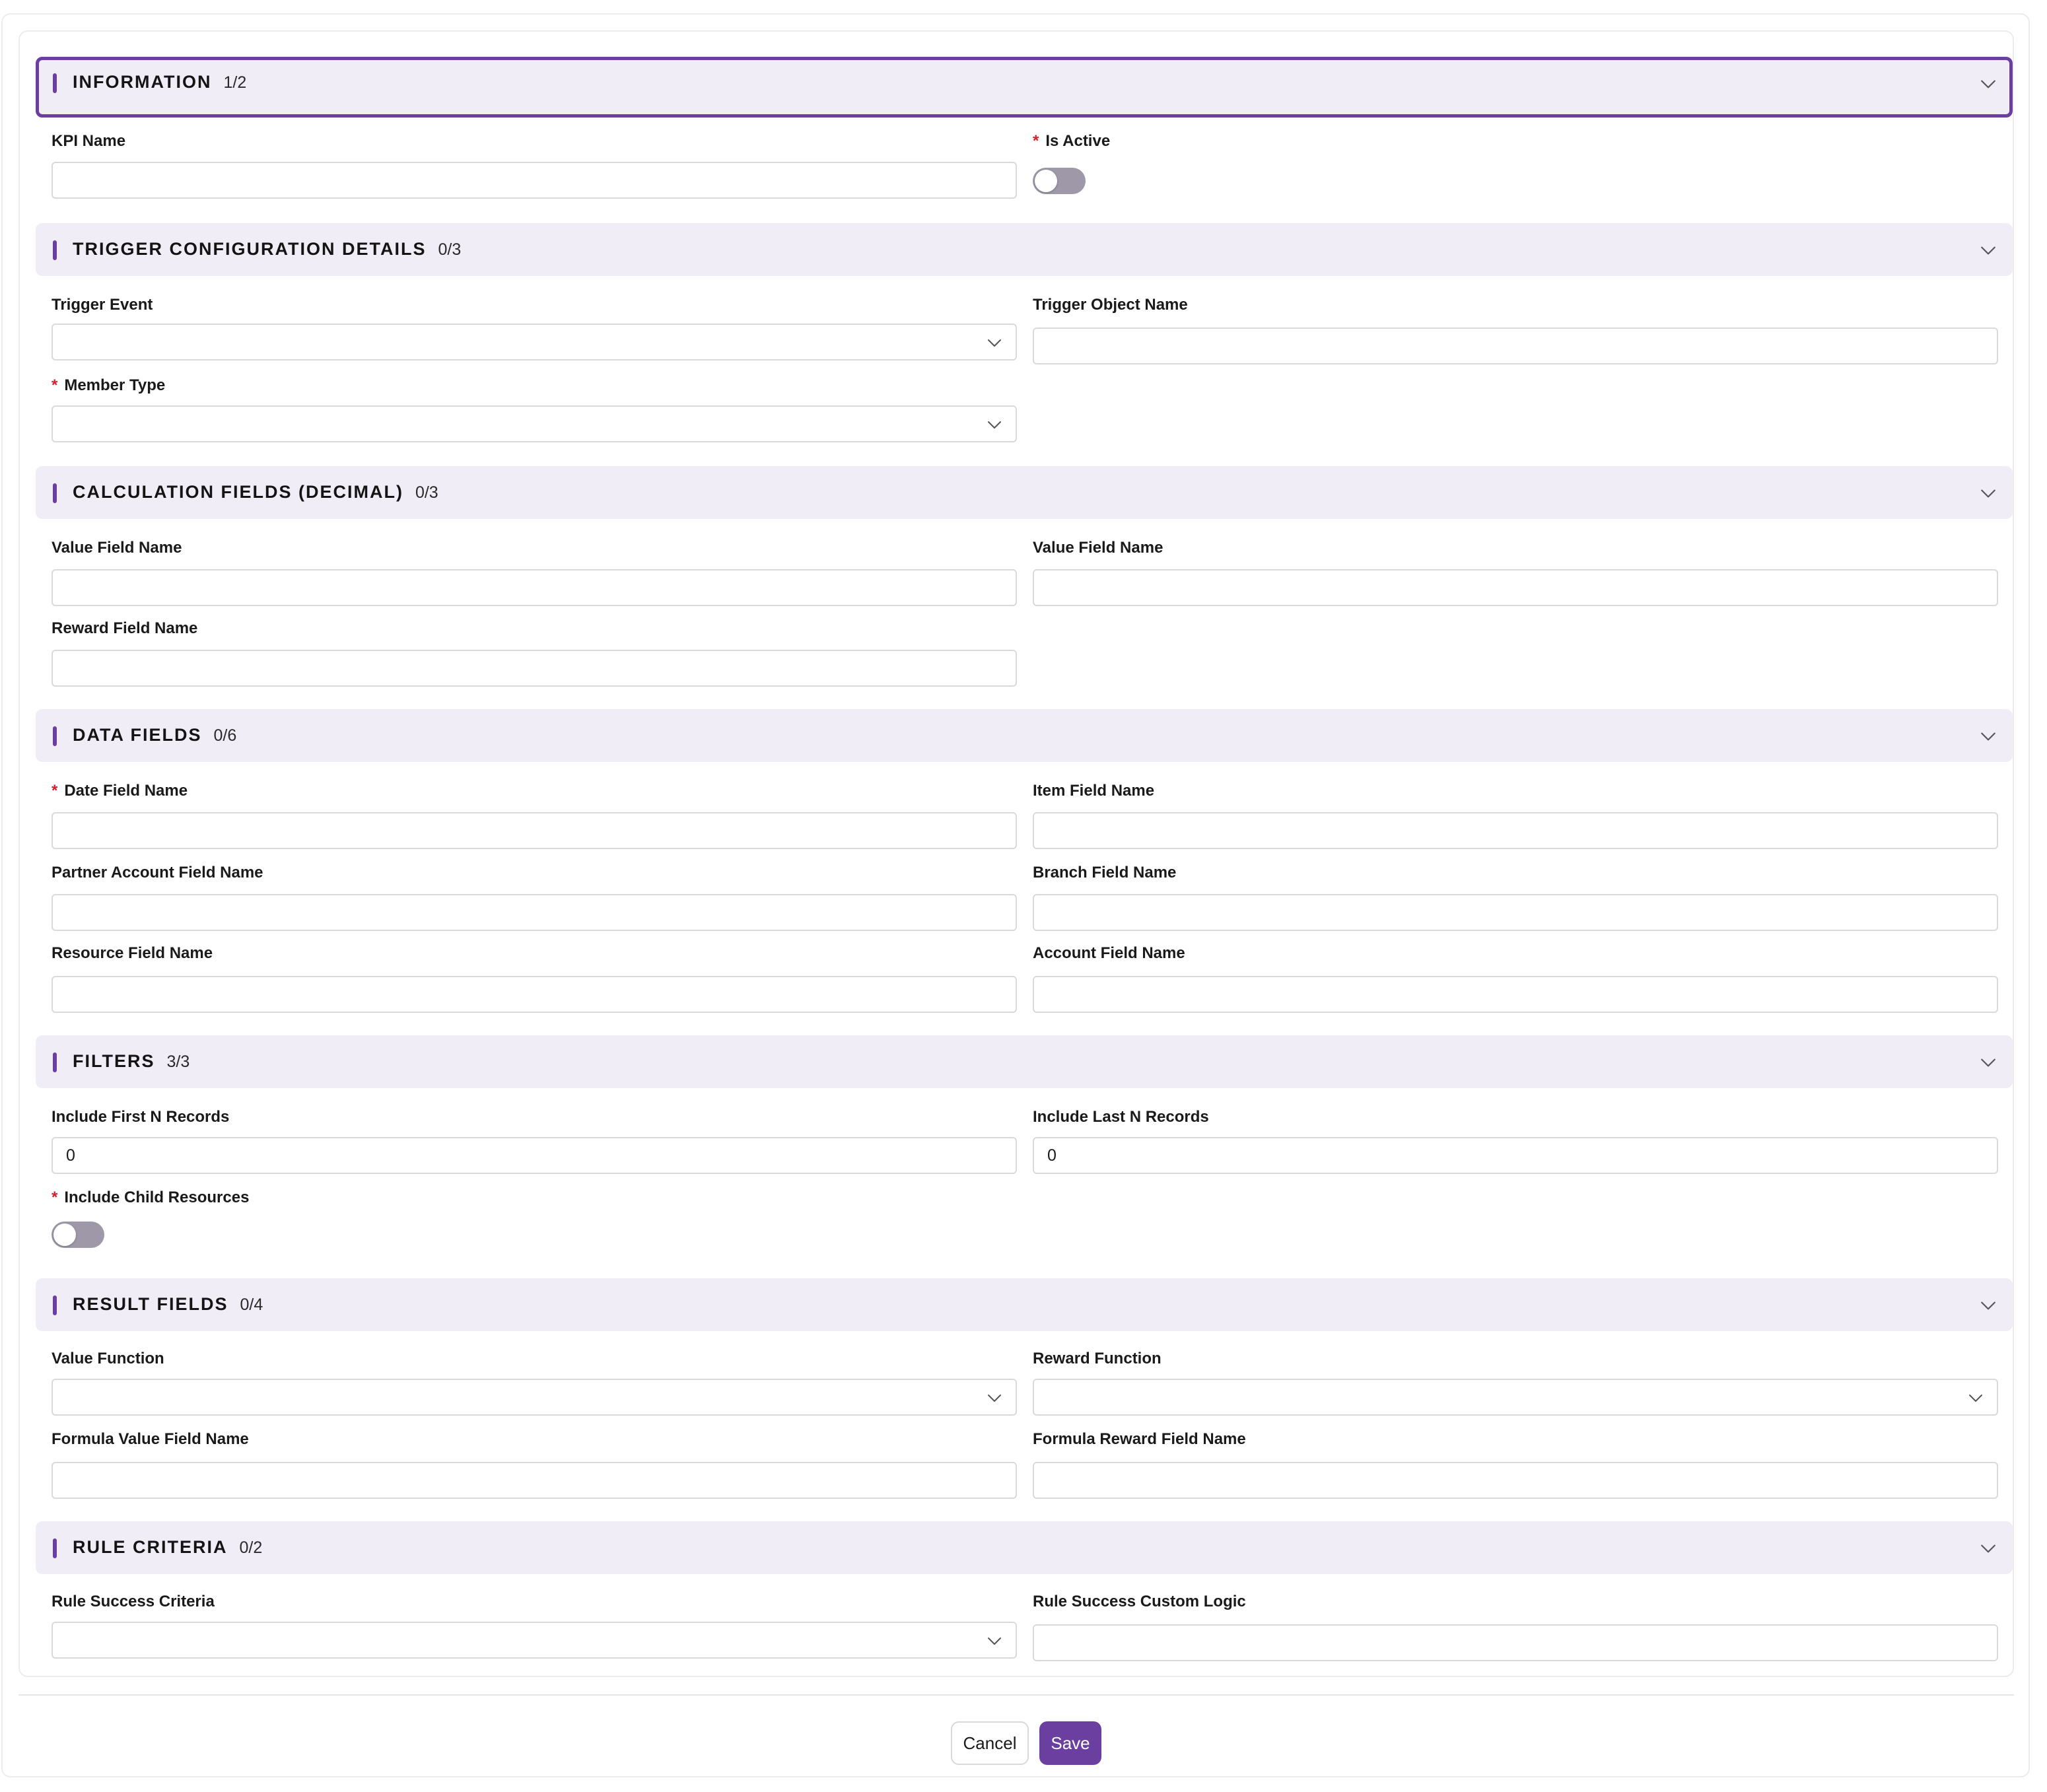 The image size is (2047, 1792). Describe the element at coordinates (1024, 735) in the screenshot. I see `section-header-data-fields: DATA FIELDS 0/6` at that location.